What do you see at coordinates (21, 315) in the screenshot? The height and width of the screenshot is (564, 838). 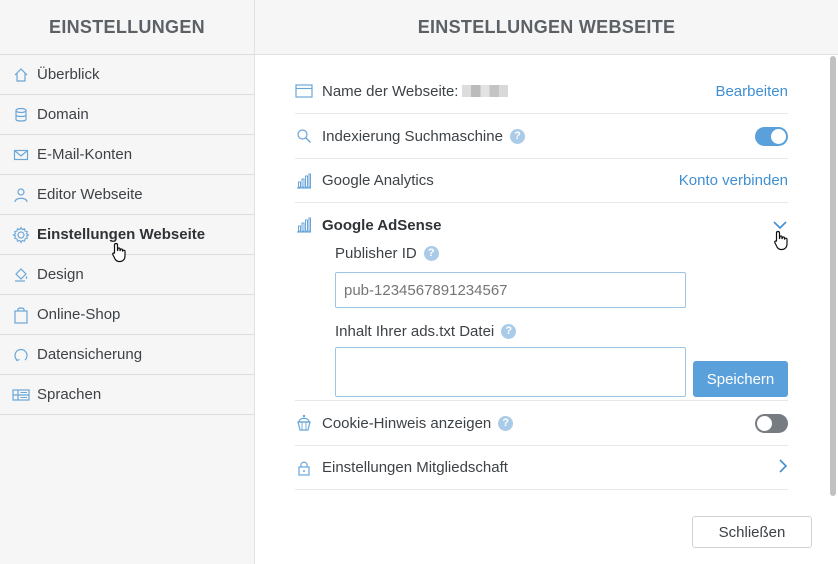 I see `shopping-bag-icon` at bounding box center [21, 315].